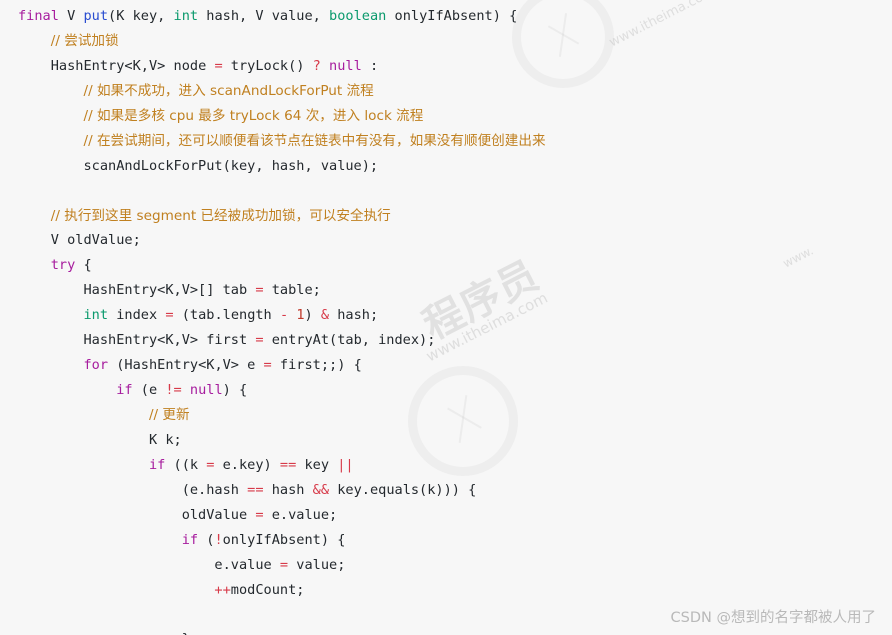 Image resolution: width=892 pixels, height=635 pixels. Describe the element at coordinates (321, 489) in the screenshot. I see `code-token: &&` at that location.